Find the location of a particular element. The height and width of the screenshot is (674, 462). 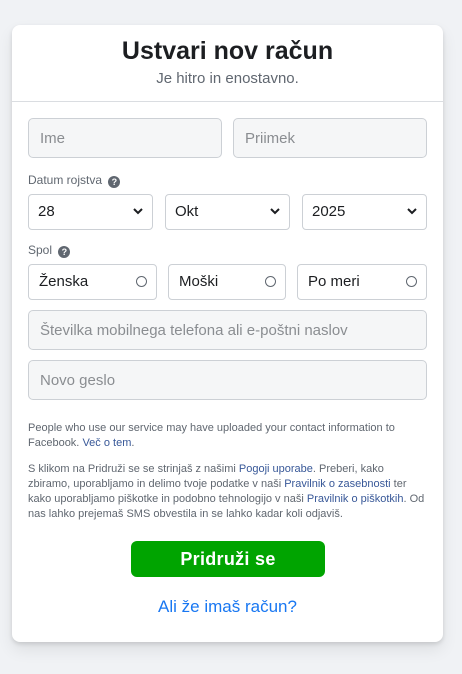

birthday-label-row: Datum rojstva ? is located at coordinates (74, 180).